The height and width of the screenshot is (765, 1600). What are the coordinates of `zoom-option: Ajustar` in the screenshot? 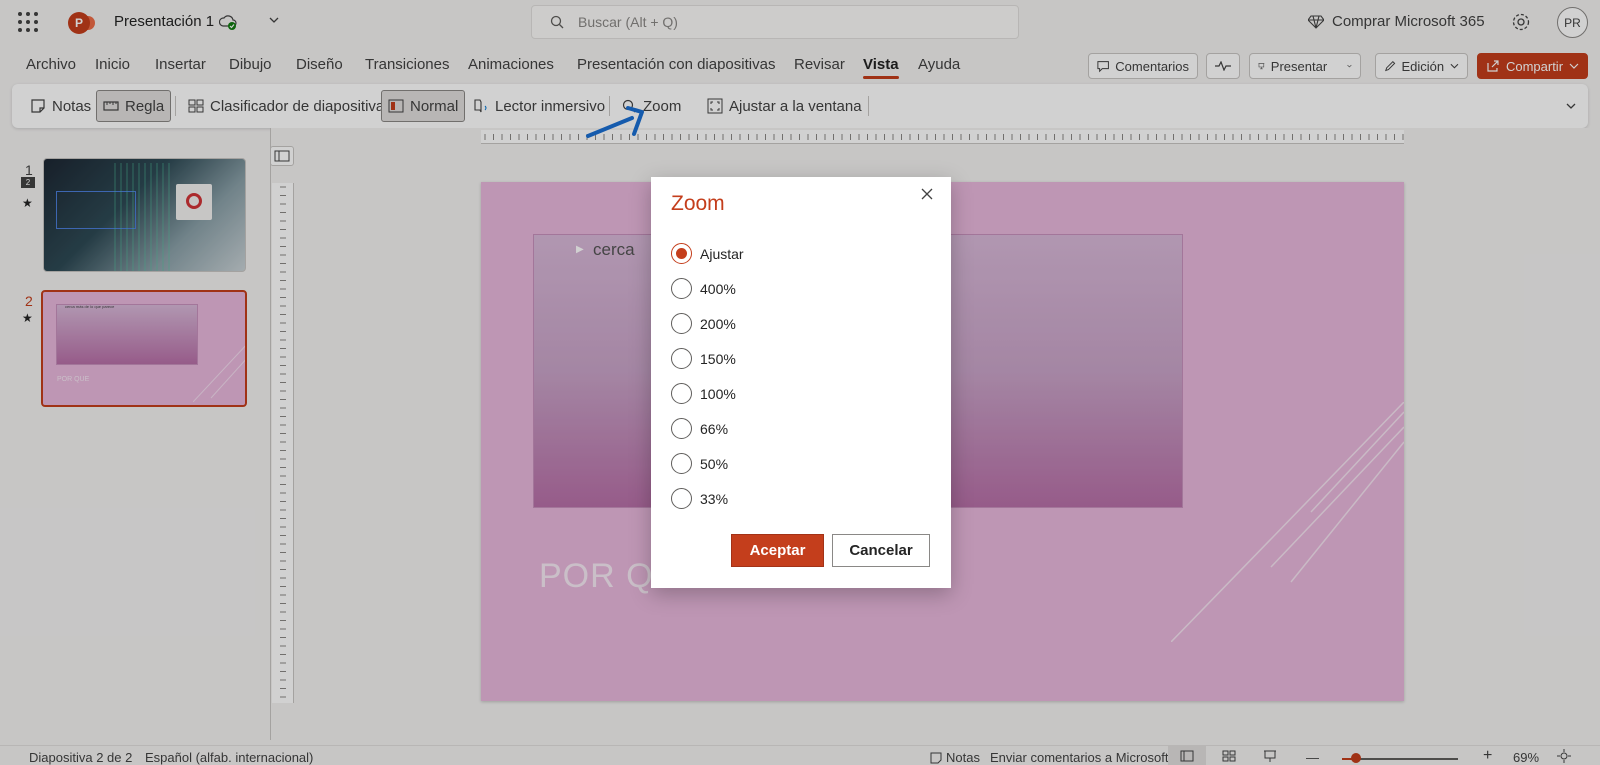 It's located at (707, 253).